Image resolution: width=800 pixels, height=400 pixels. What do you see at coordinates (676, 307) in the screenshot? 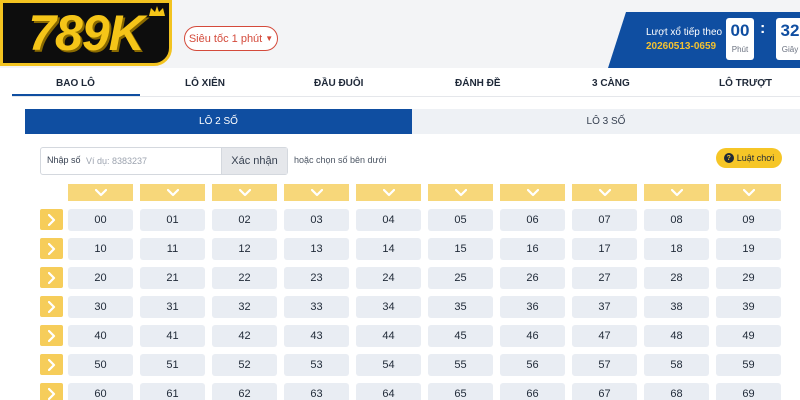
I see `number-cell: 38` at bounding box center [676, 307].